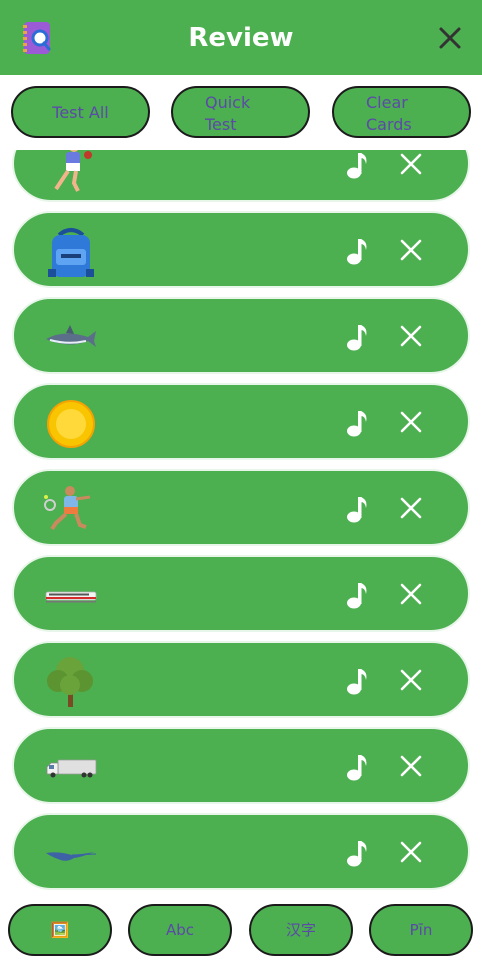 This screenshot has width=482, height=967. I want to click on sun-icon, so click(71, 424).